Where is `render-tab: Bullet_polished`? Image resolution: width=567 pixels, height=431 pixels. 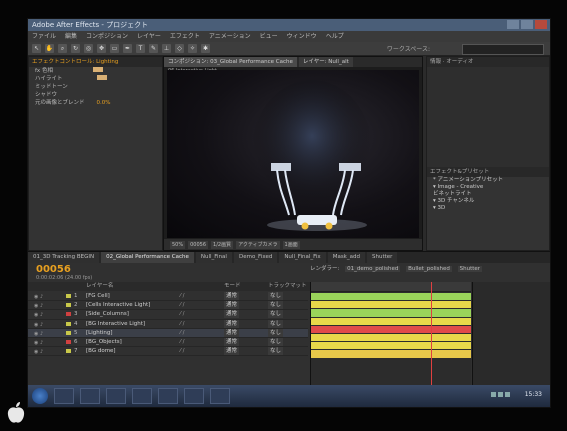
render-tab: Bullet_polished is located at coordinates (429, 269).